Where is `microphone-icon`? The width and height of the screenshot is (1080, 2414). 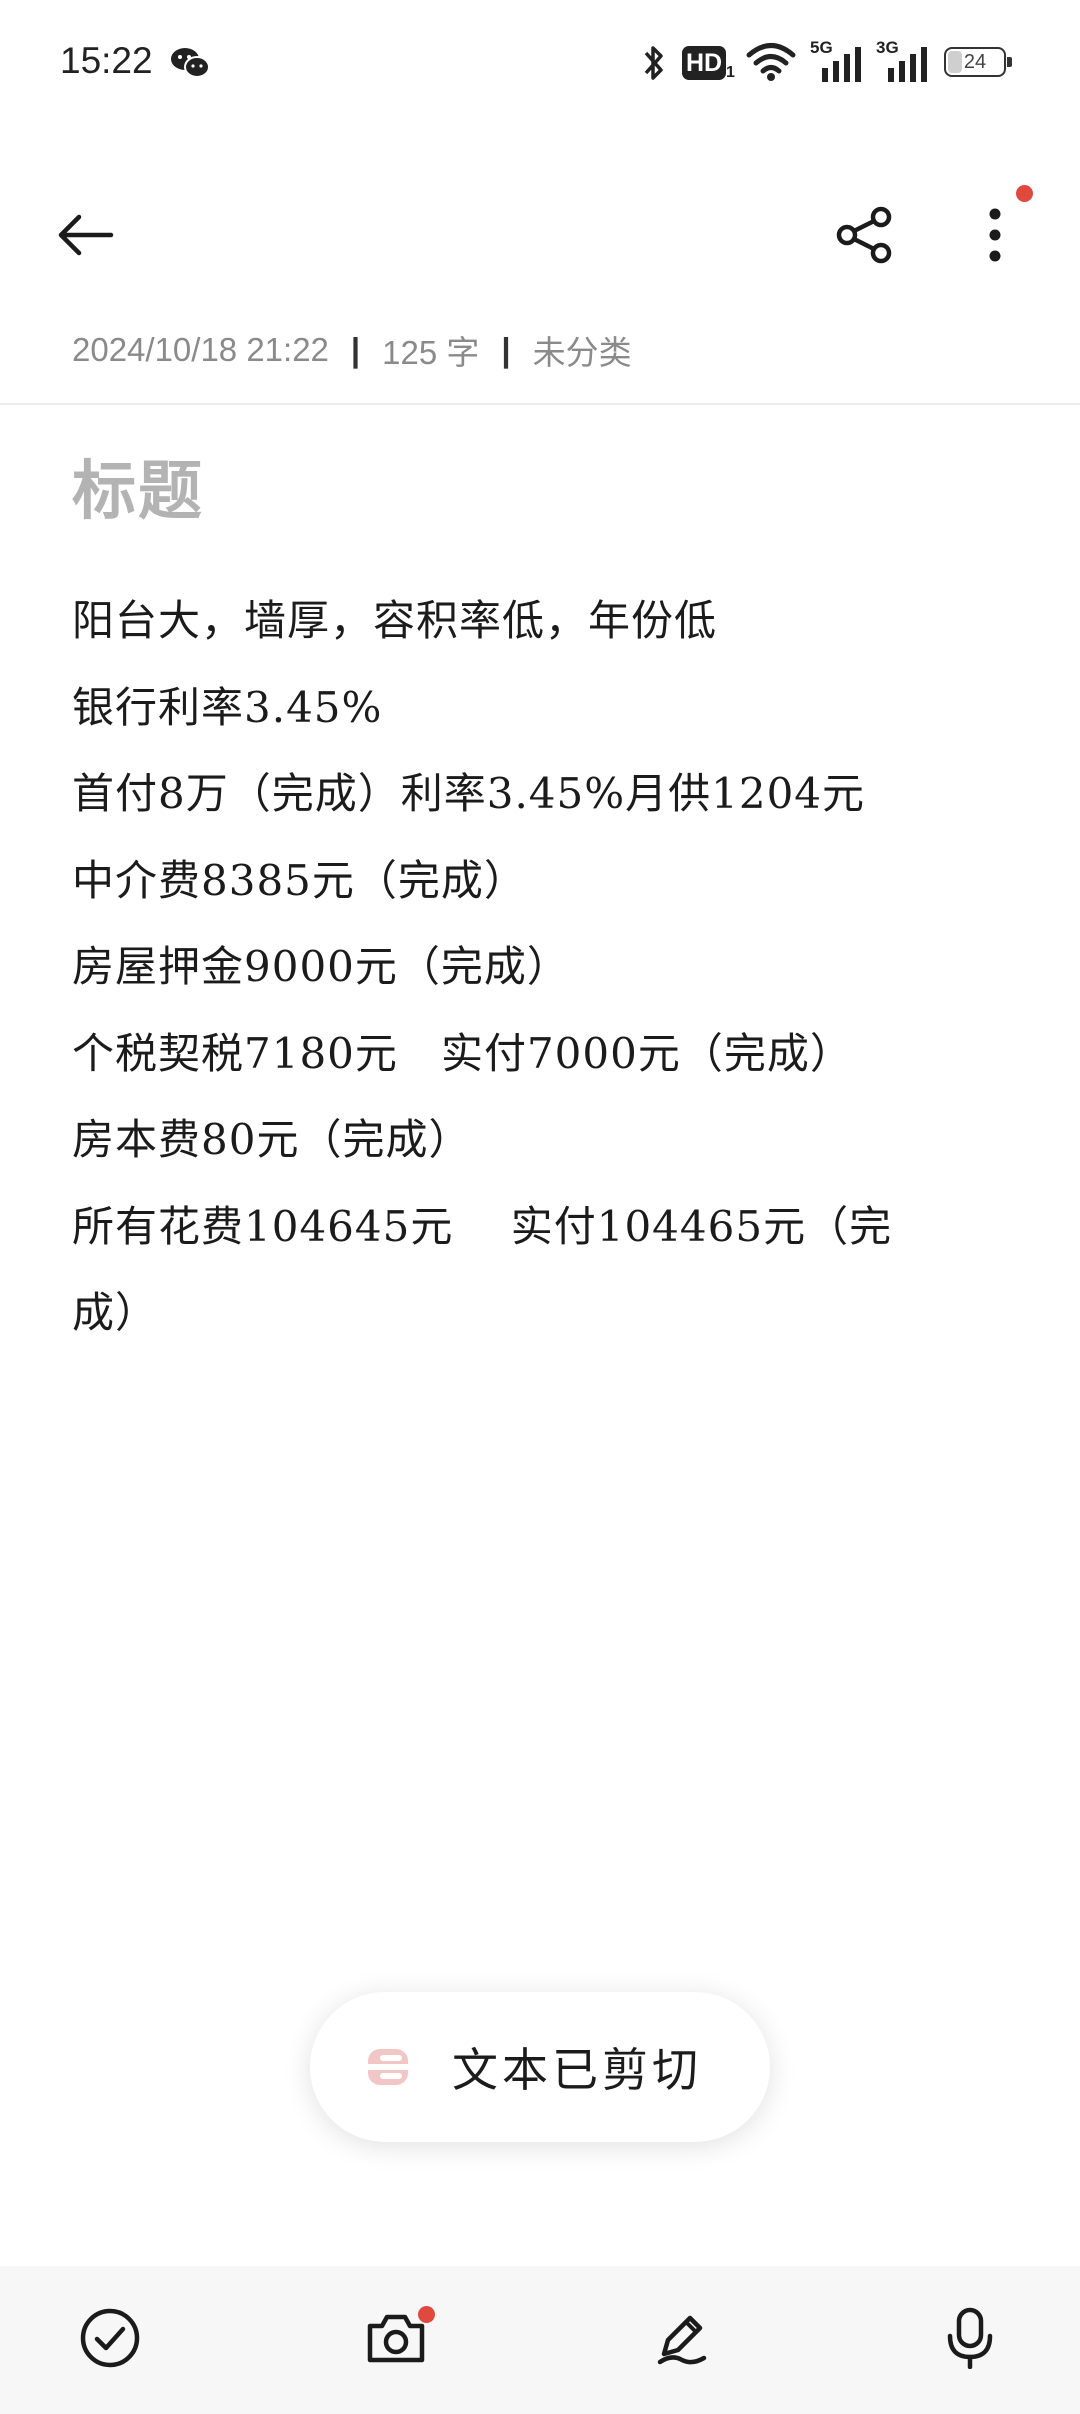
microphone-icon is located at coordinates (970, 2338).